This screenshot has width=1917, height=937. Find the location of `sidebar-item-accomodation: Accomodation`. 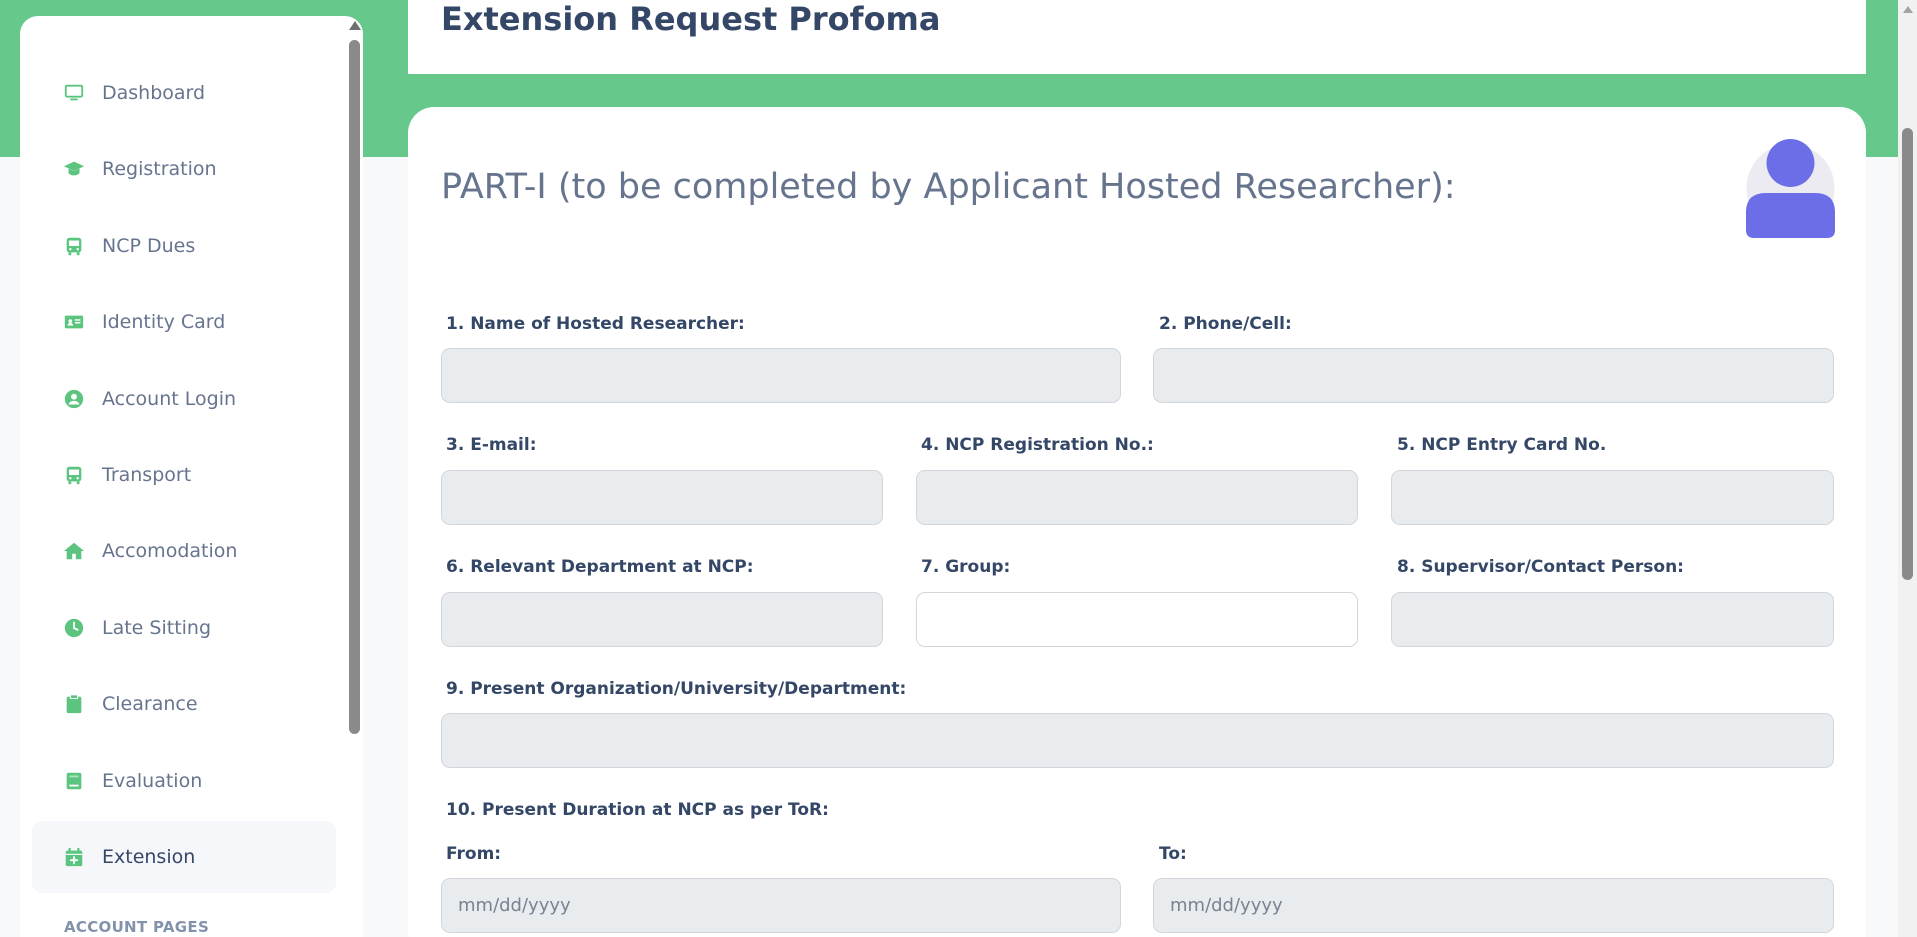

sidebar-item-accomodation: Accomodation is located at coordinates (184, 551).